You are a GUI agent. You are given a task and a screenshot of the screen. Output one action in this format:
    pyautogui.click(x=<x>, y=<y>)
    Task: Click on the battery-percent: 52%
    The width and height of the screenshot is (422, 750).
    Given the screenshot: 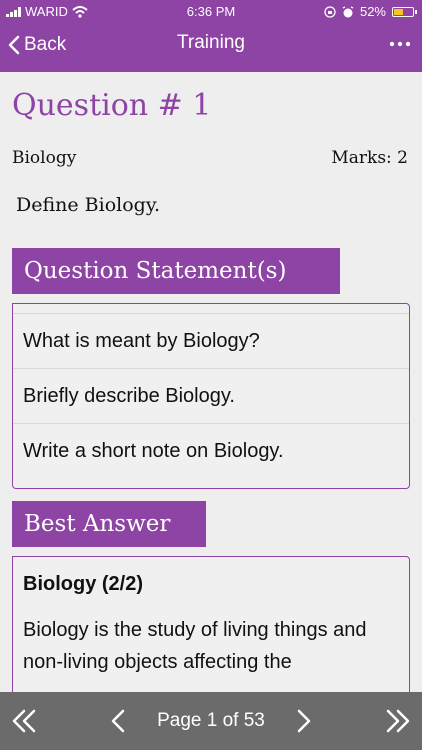 What is the action you would take?
    pyautogui.click(x=372, y=11)
    